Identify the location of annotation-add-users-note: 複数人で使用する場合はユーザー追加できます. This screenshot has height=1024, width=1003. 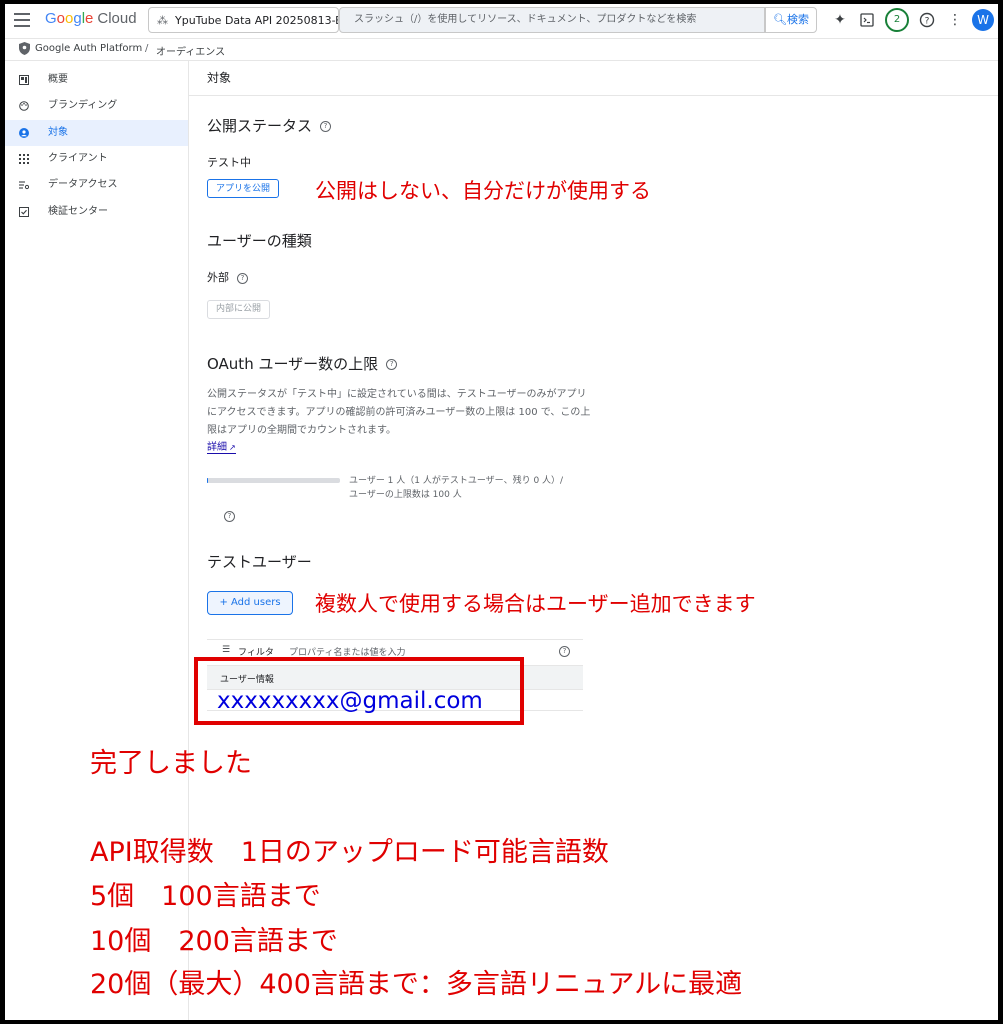
(535, 604).